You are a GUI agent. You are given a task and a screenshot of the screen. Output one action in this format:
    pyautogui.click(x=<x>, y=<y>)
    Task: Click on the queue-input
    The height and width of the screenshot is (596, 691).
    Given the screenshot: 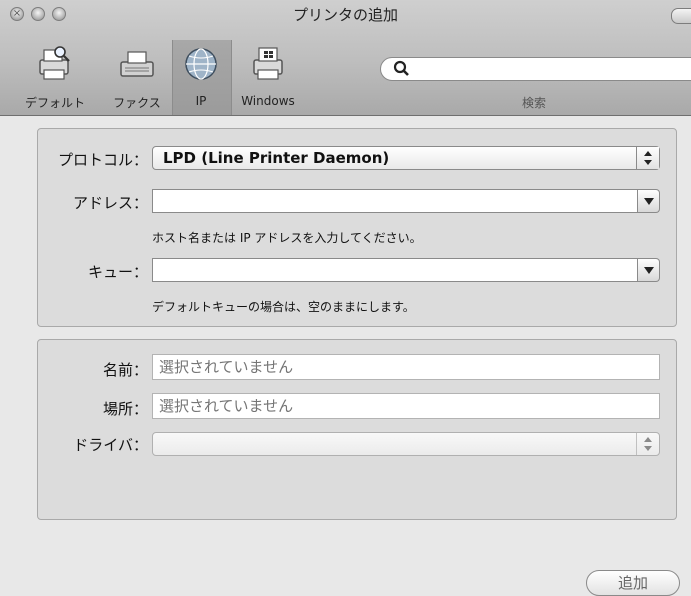 What is the action you would take?
    pyautogui.click(x=395, y=270)
    